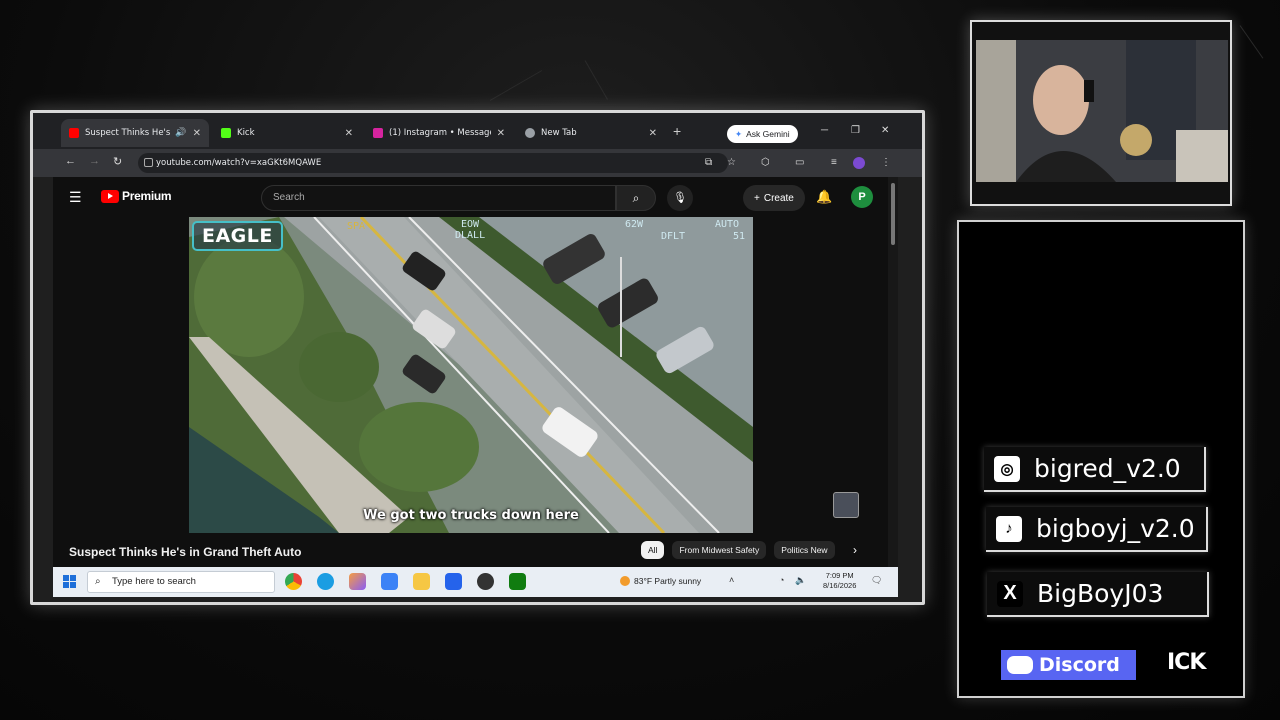 This screenshot has height=720, width=1280. I want to click on create-button: + Create, so click(774, 198).